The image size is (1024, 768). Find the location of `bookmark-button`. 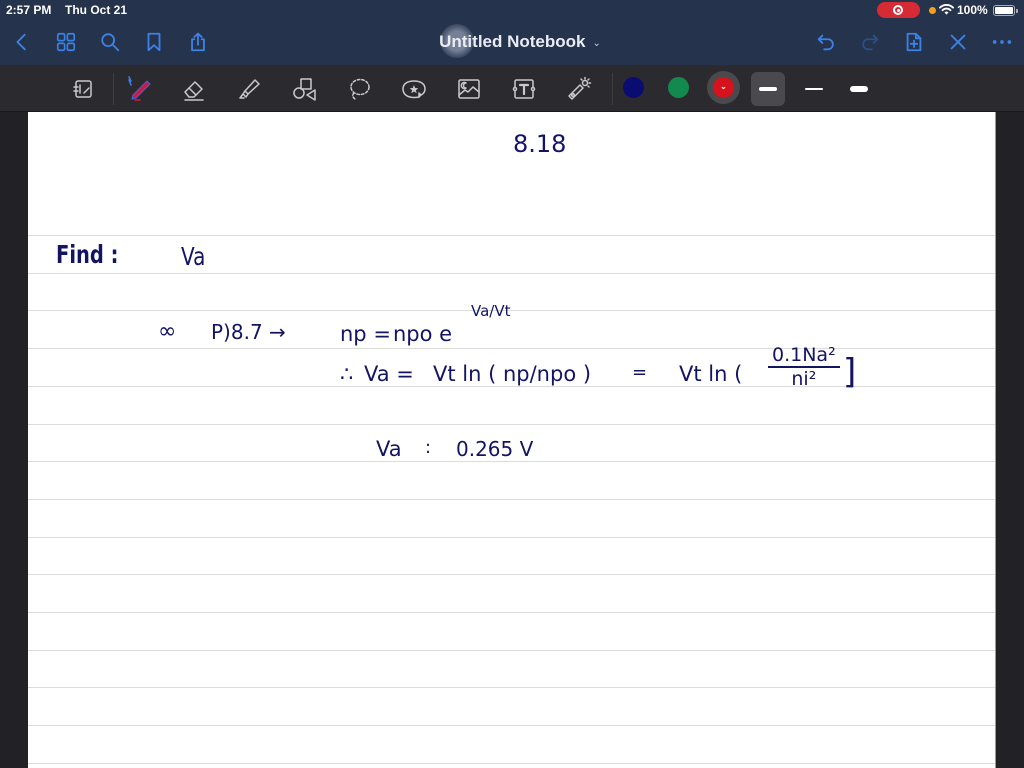

bookmark-button is located at coordinates (154, 42).